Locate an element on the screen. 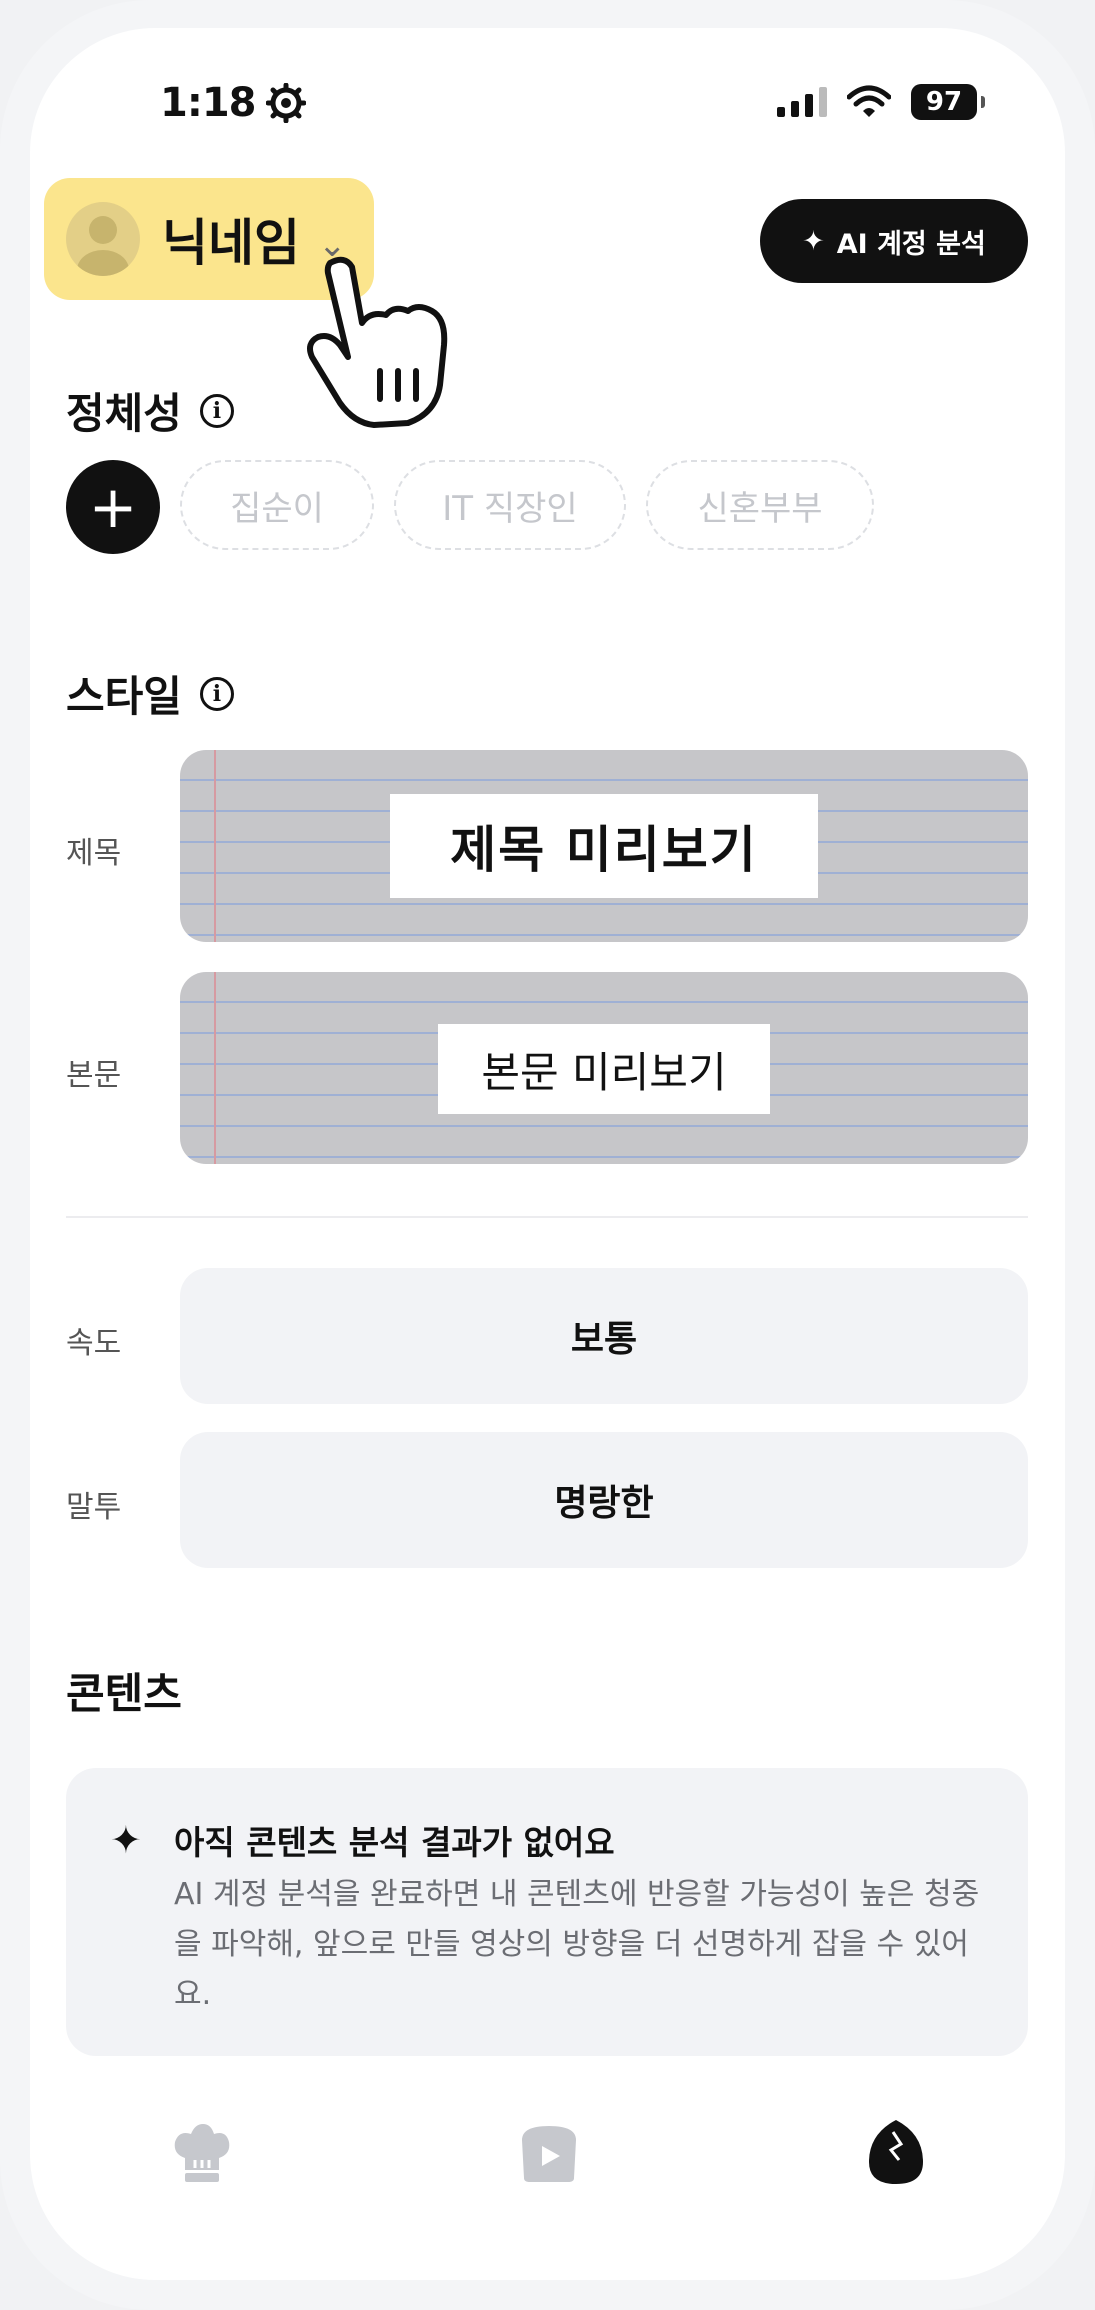  tab-chef-hat is located at coordinates (202, 2153).